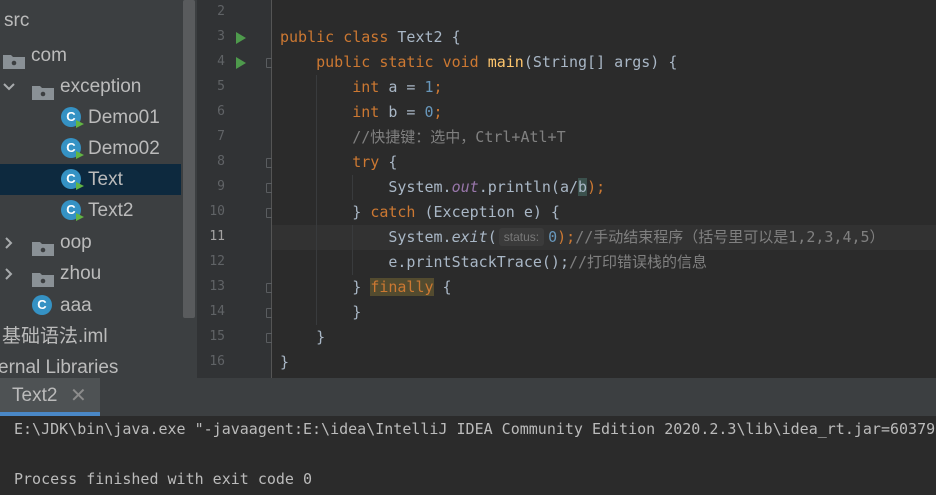 The height and width of the screenshot is (495, 936). I want to click on tree-item-demo02: C Demo02, so click(91, 148).